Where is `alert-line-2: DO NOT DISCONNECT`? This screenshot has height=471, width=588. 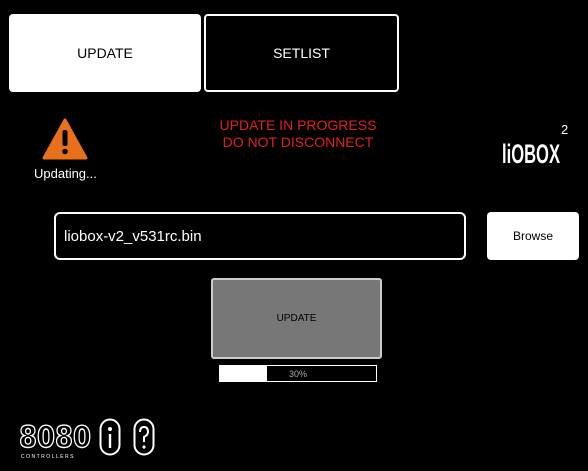
alert-line-2: DO NOT DISCONNECT is located at coordinates (298, 142).